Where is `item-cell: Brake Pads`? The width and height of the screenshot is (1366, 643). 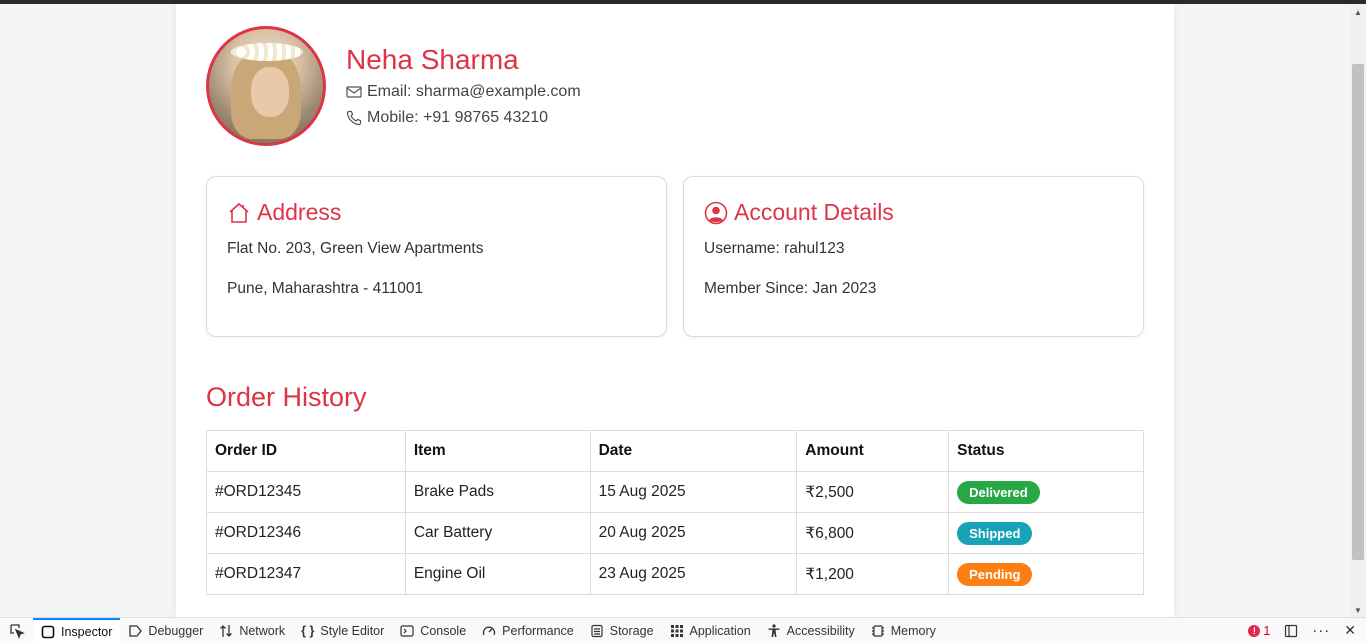
item-cell: Brake Pads is located at coordinates (497, 492).